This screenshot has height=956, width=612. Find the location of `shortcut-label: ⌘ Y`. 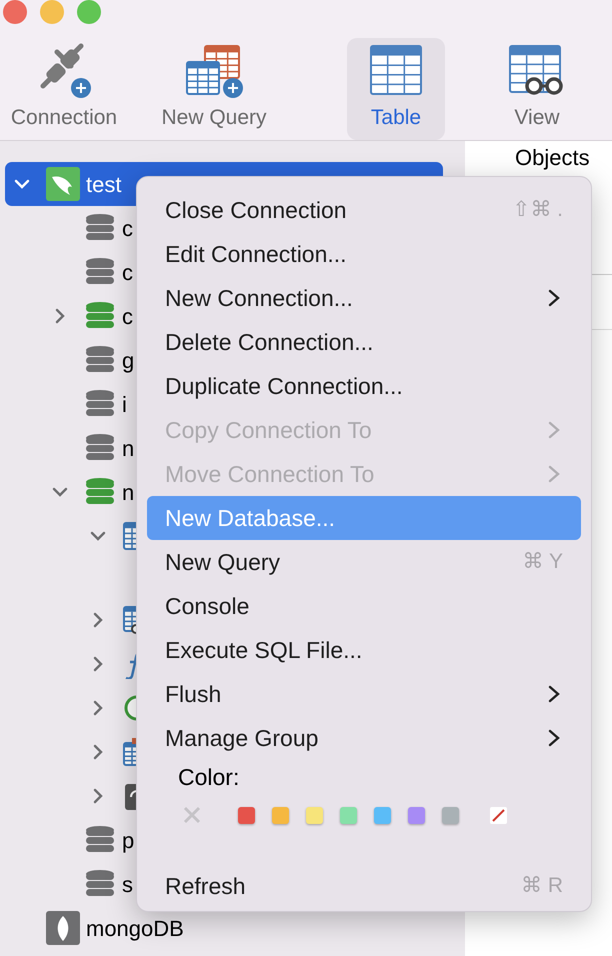

shortcut-label: ⌘ Y is located at coordinates (542, 562).